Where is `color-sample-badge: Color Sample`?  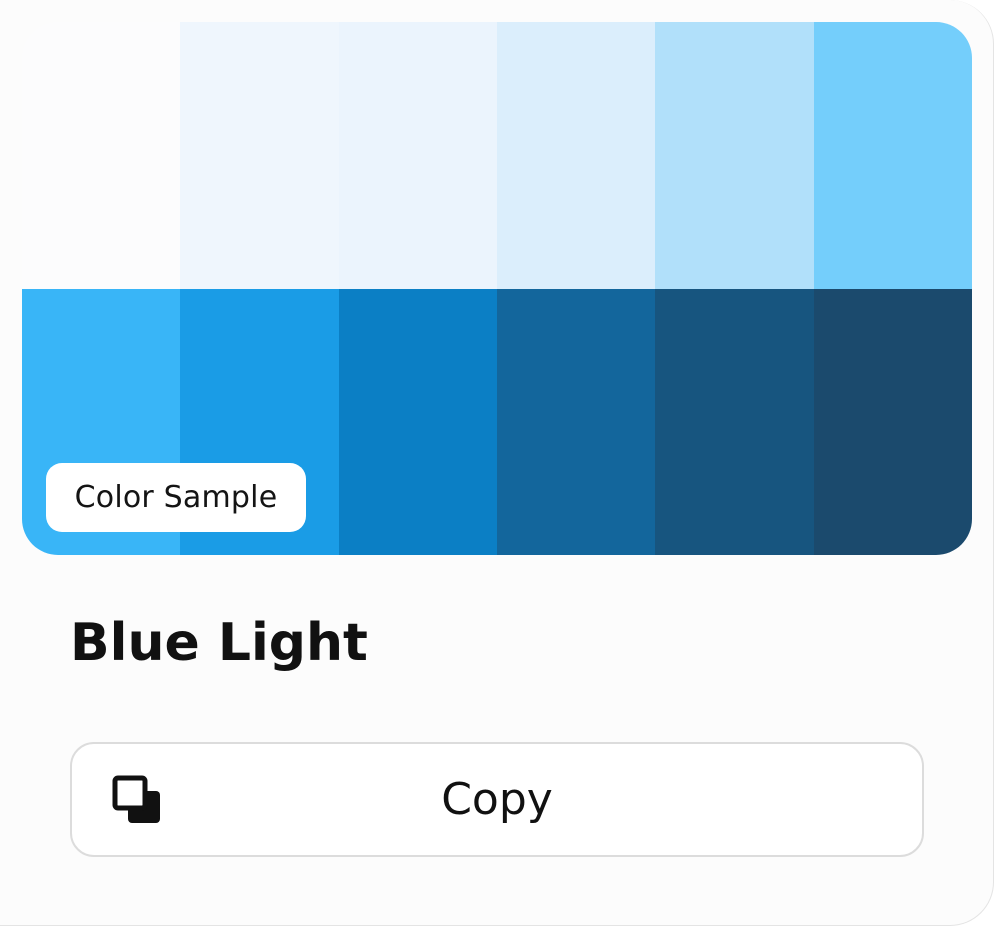
color-sample-badge: Color Sample is located at coordinates (176, 497).